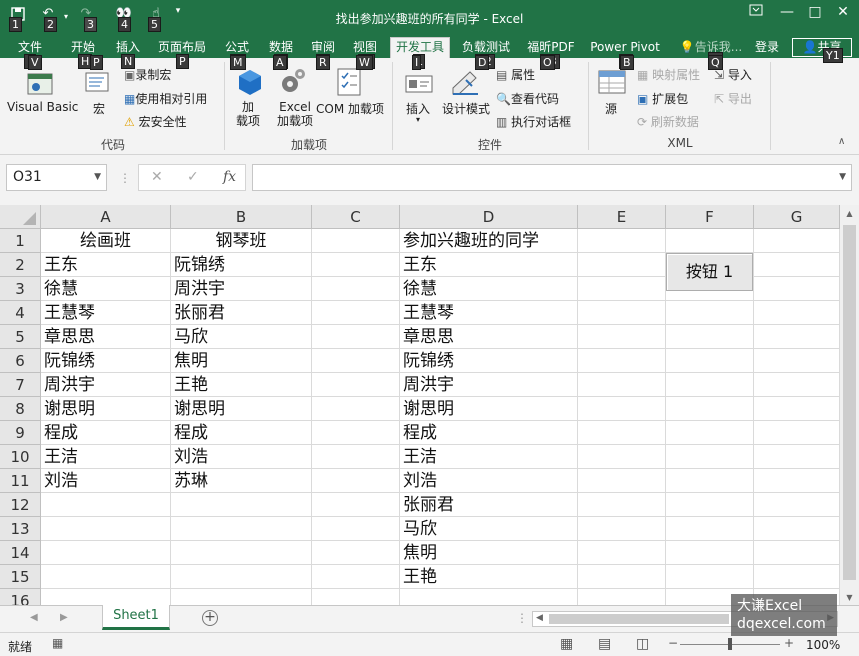 The height and width of the screenshot is (656, 859). Describe the element at coordinates (20, 361) in the screenshot. I see `row-header-6: 6` at that location.